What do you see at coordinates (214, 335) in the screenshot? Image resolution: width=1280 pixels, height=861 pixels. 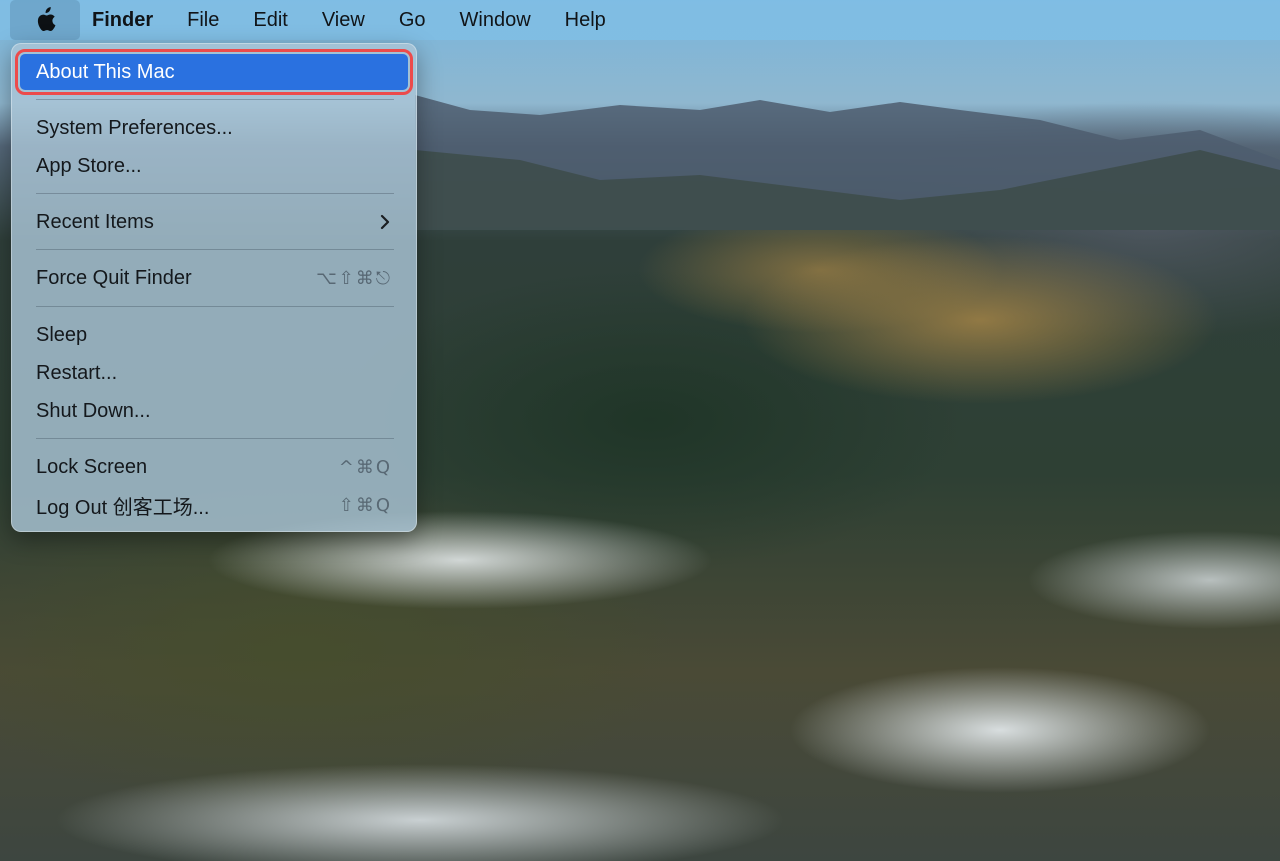 I see `menu-item-sleep: Sleep` at bounding box center [214, 335].